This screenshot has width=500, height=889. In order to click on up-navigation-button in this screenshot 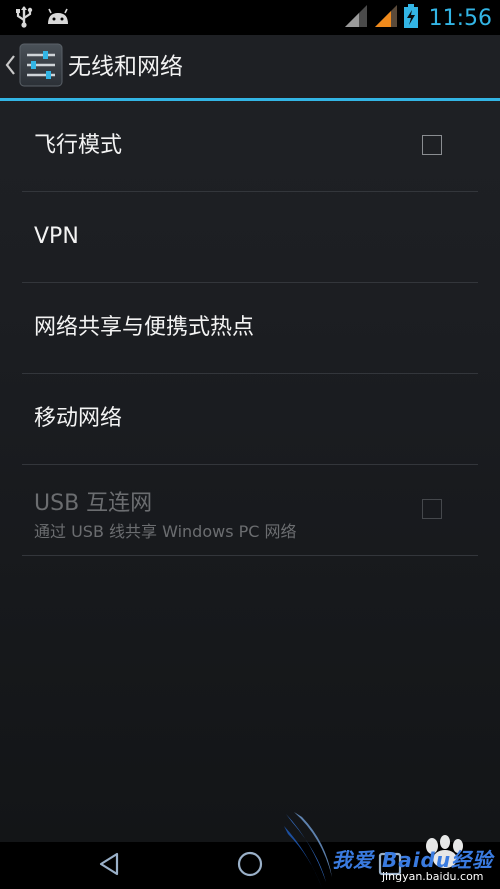, I will do `click(32, 67)`.